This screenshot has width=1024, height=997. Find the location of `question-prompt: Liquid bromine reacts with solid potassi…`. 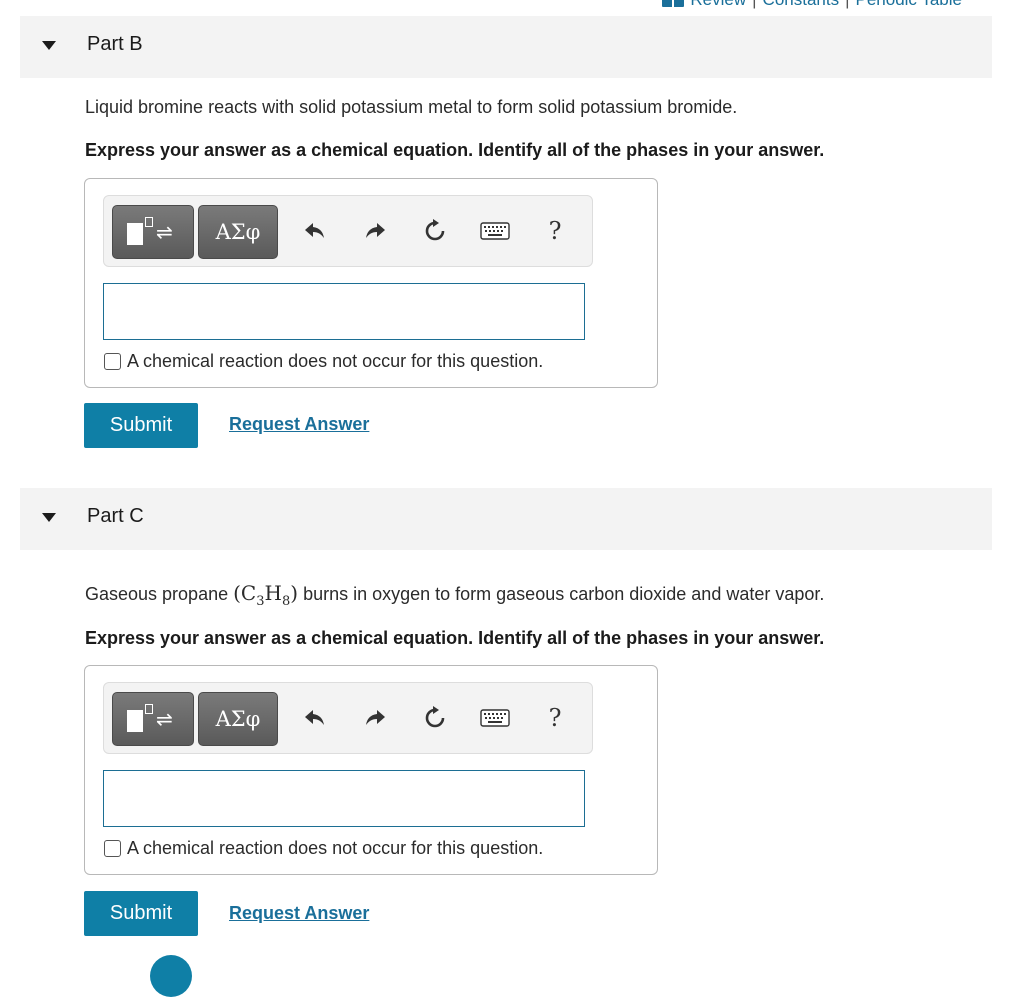

question-prompt: Liquid bromine reacts with solid potassi… is located at coordinates (411, 107).